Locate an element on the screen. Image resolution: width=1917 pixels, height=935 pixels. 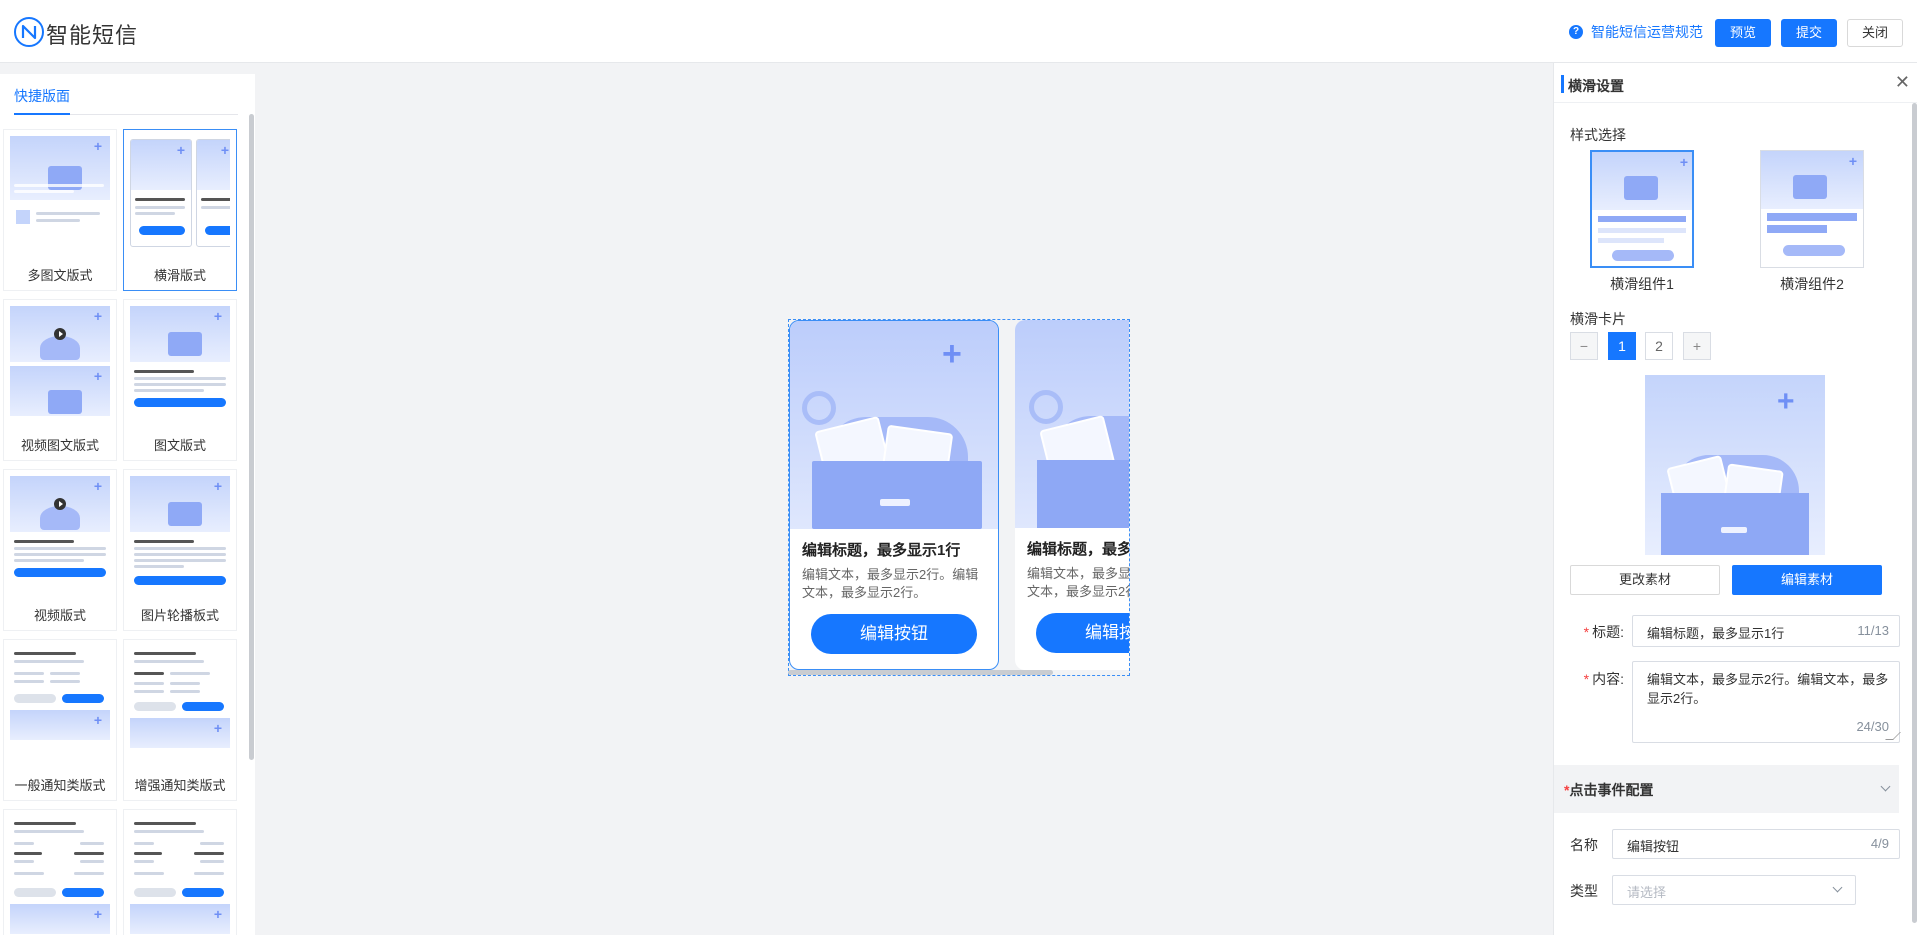
help-icon: ? is located at coordinates (1576, 32).